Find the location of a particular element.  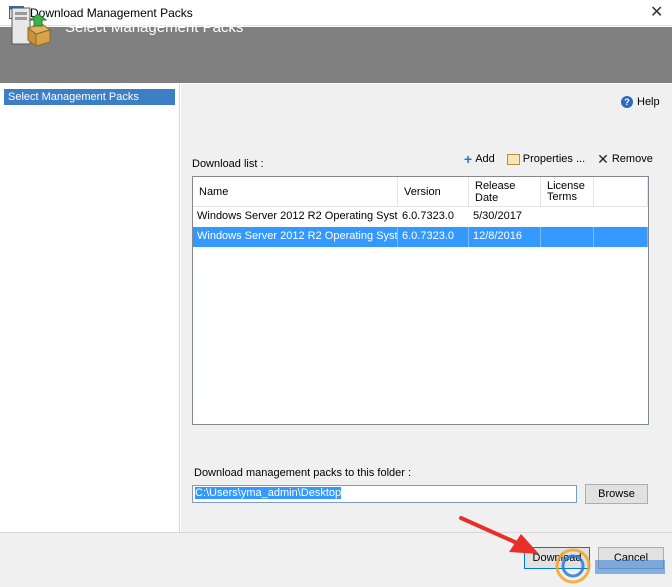

list-toolbar: + Add Properties ... ✕ Remove is located at coordinates (558, 158).